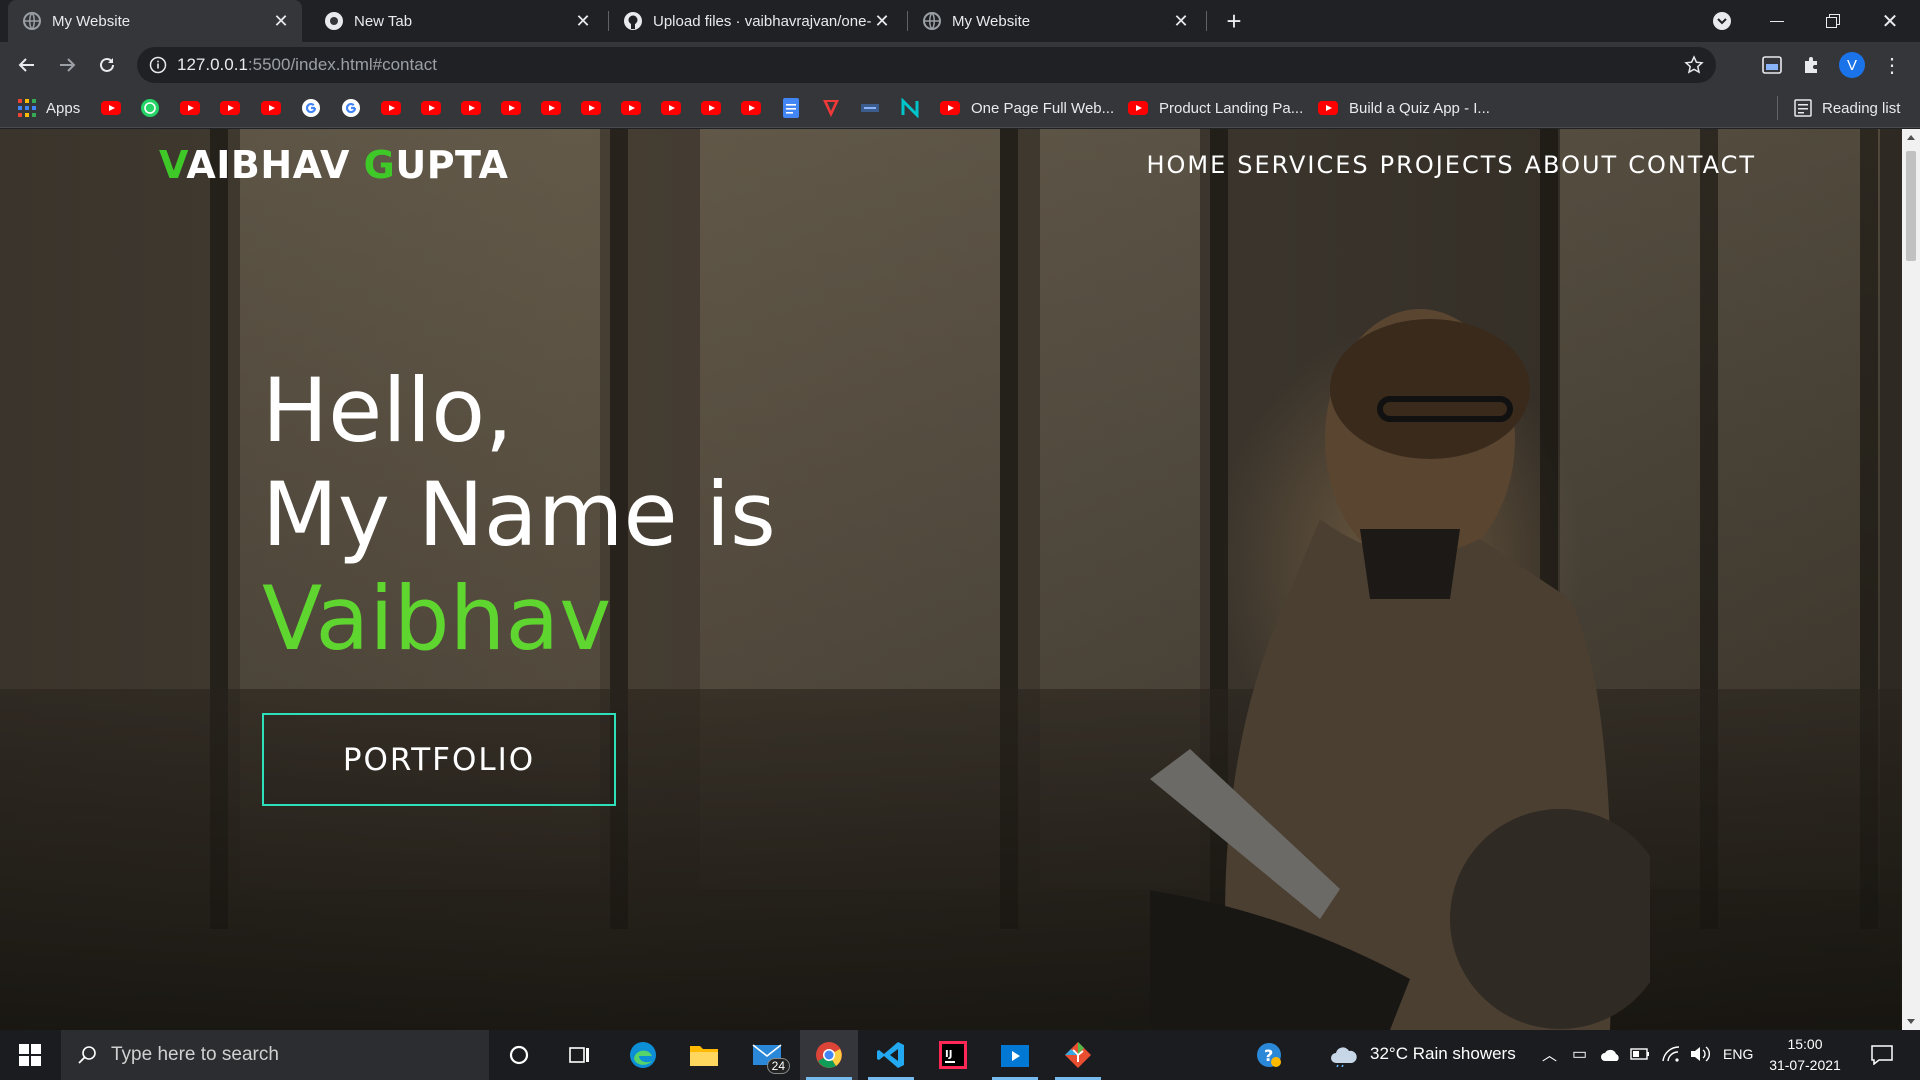  I want to click on menu-button: ⋮, so click(1892, 65).